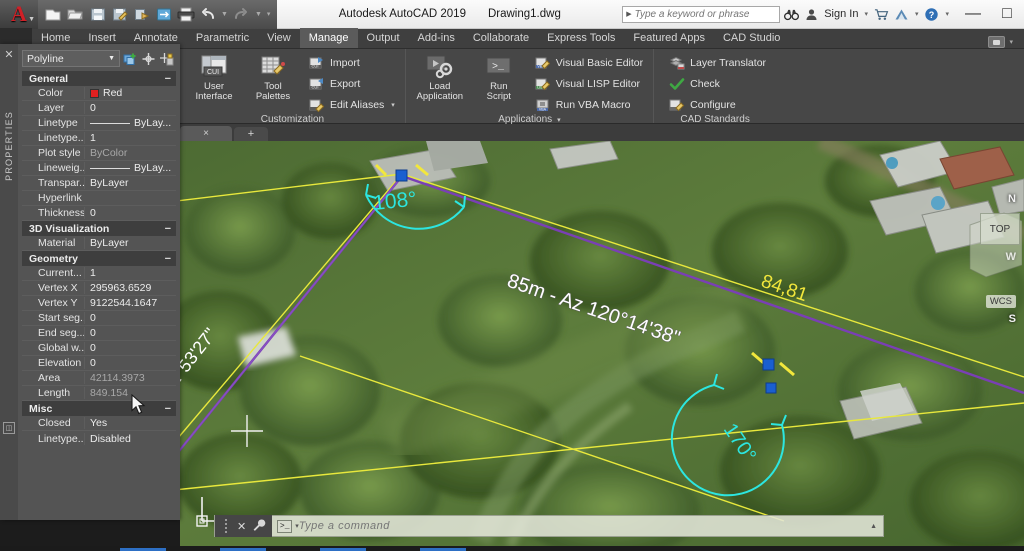 Image resolution: width=1024 pixels, height=551 pixels. I want to click on help-icon: ?, so click(931, 14).